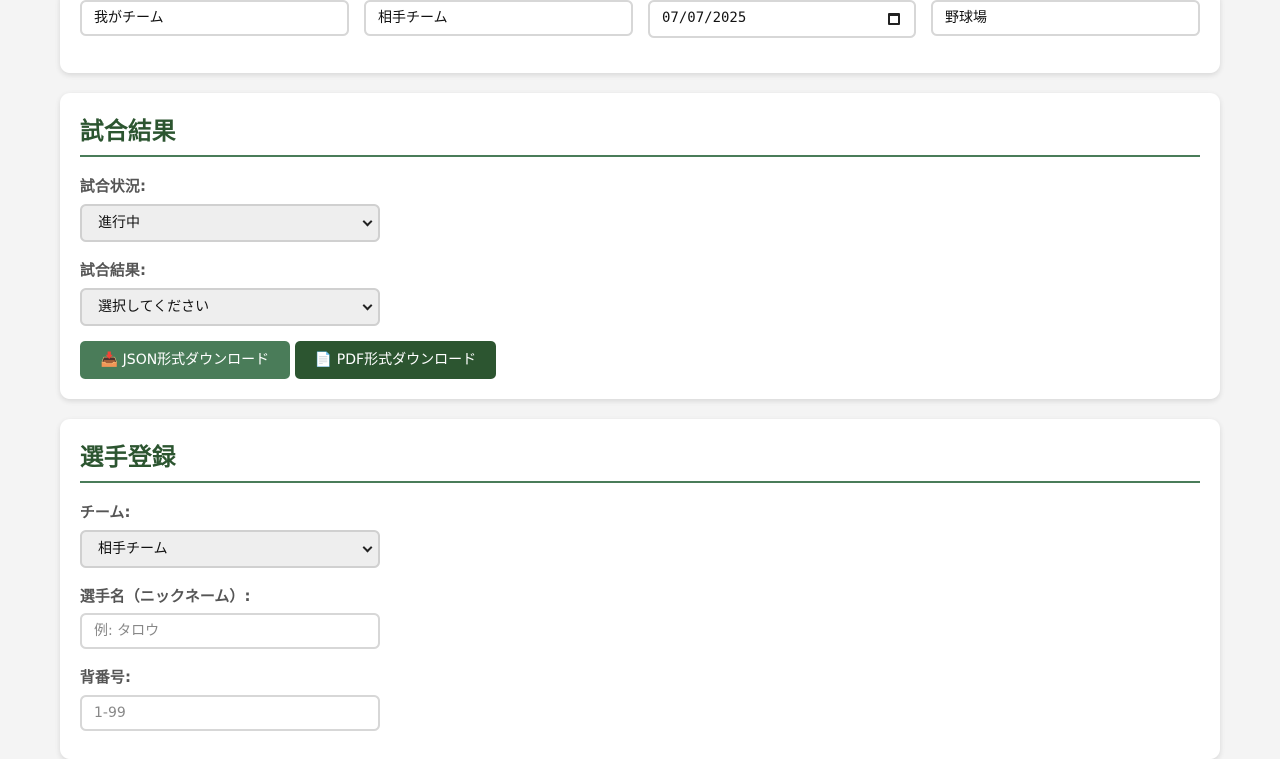  Describe the element at coordinates (230, 549) in the screenshot. I see `team-select: 相手チーム` at that location.